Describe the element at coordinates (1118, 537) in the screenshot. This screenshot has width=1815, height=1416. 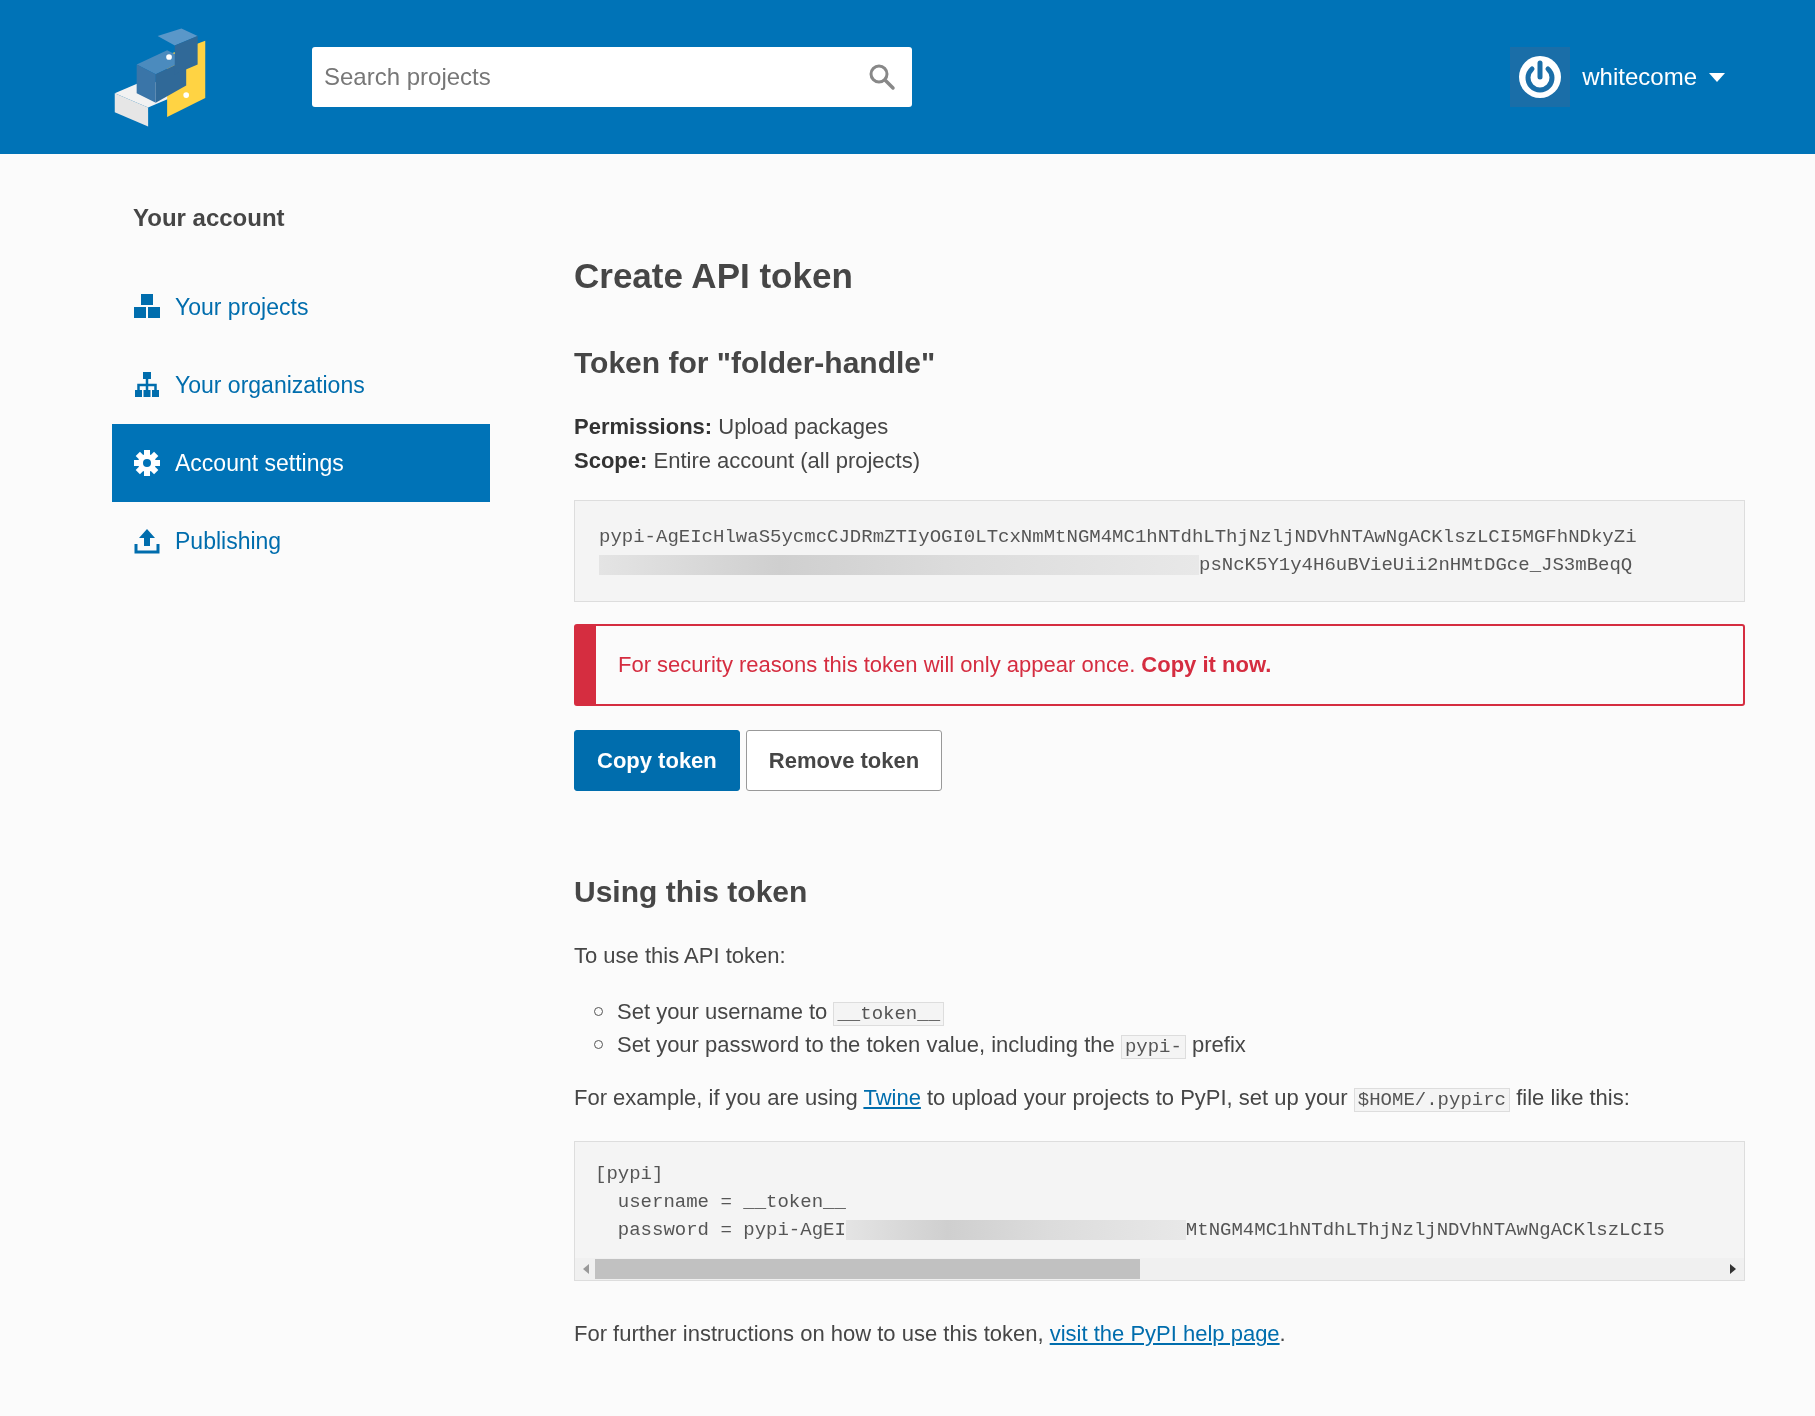
I see `token-text: pypi-AgEIcHlwaS5ycmcCJDRmZTIyOGI0LTcxNmMtNGM4MC1hNTdhLThjNzljNDVhNTAwNgACKlszLCI5MGFhNDkyZi` at that location.